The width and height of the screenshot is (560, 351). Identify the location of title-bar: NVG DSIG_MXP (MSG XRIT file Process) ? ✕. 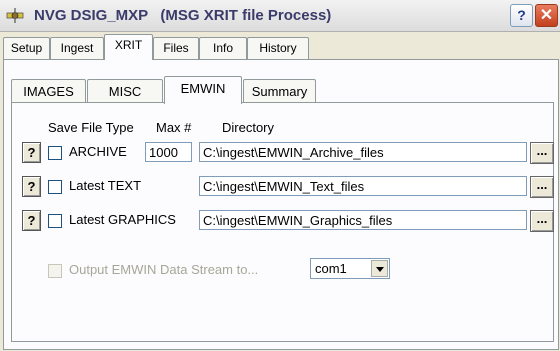
(280, 16).